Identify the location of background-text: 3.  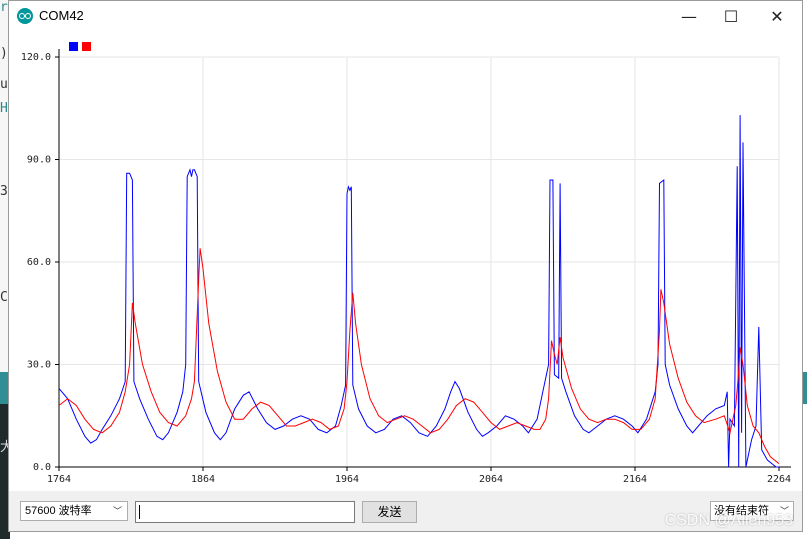
(4, 191).